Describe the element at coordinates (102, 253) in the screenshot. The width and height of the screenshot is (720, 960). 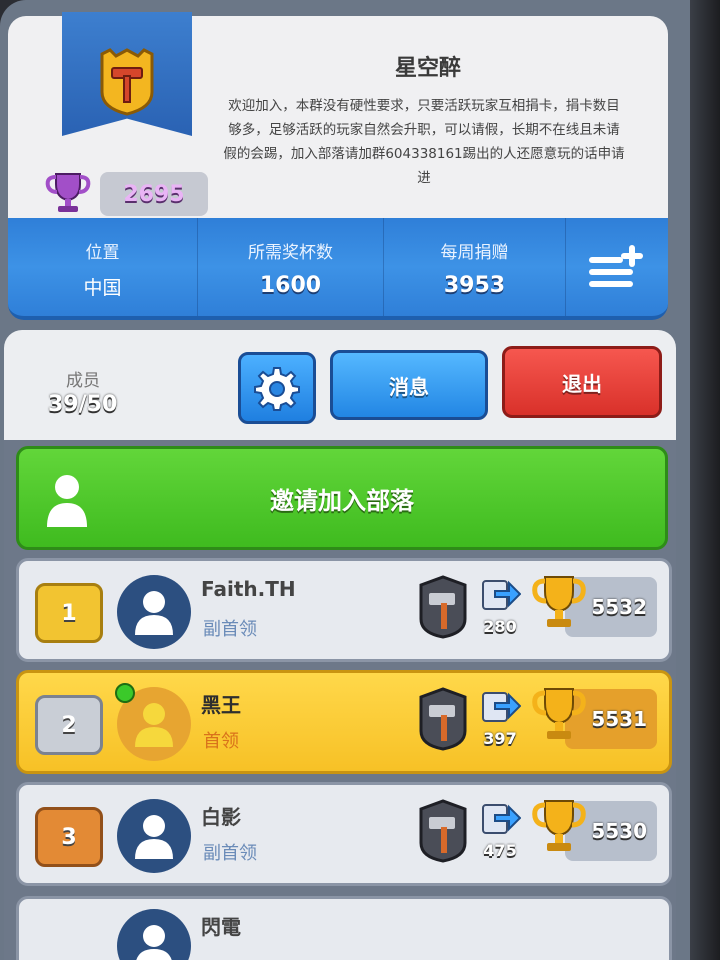
I see `stat-location-label: 位置` at that location.